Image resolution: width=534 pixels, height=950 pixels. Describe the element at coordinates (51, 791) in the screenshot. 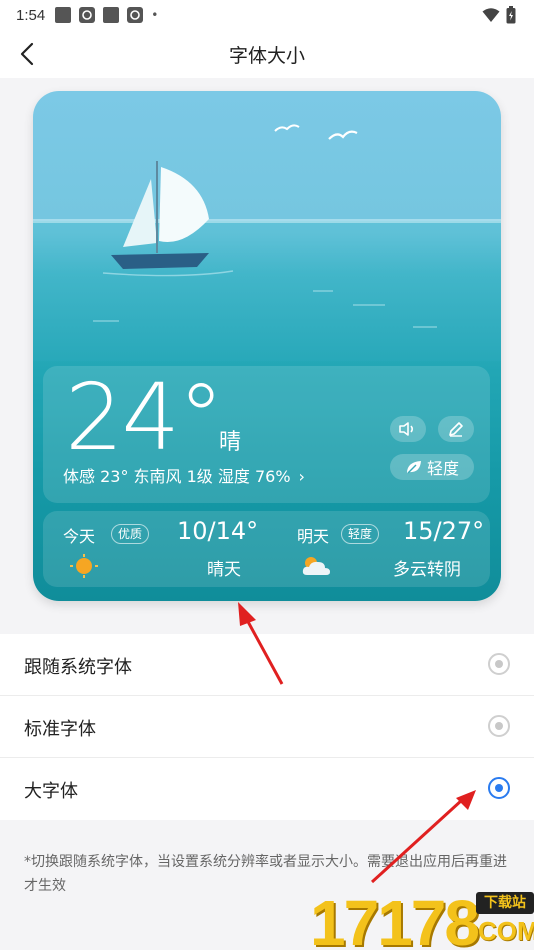

I see `option-label: 大字体` at that location.